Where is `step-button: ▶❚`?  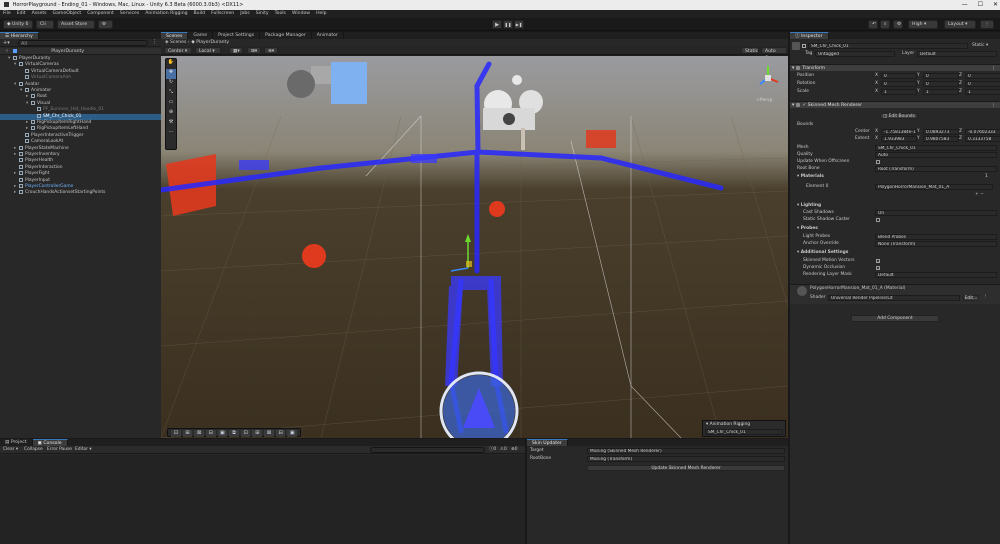
step-button: ▶❚ is located at coordinates (519, 24).